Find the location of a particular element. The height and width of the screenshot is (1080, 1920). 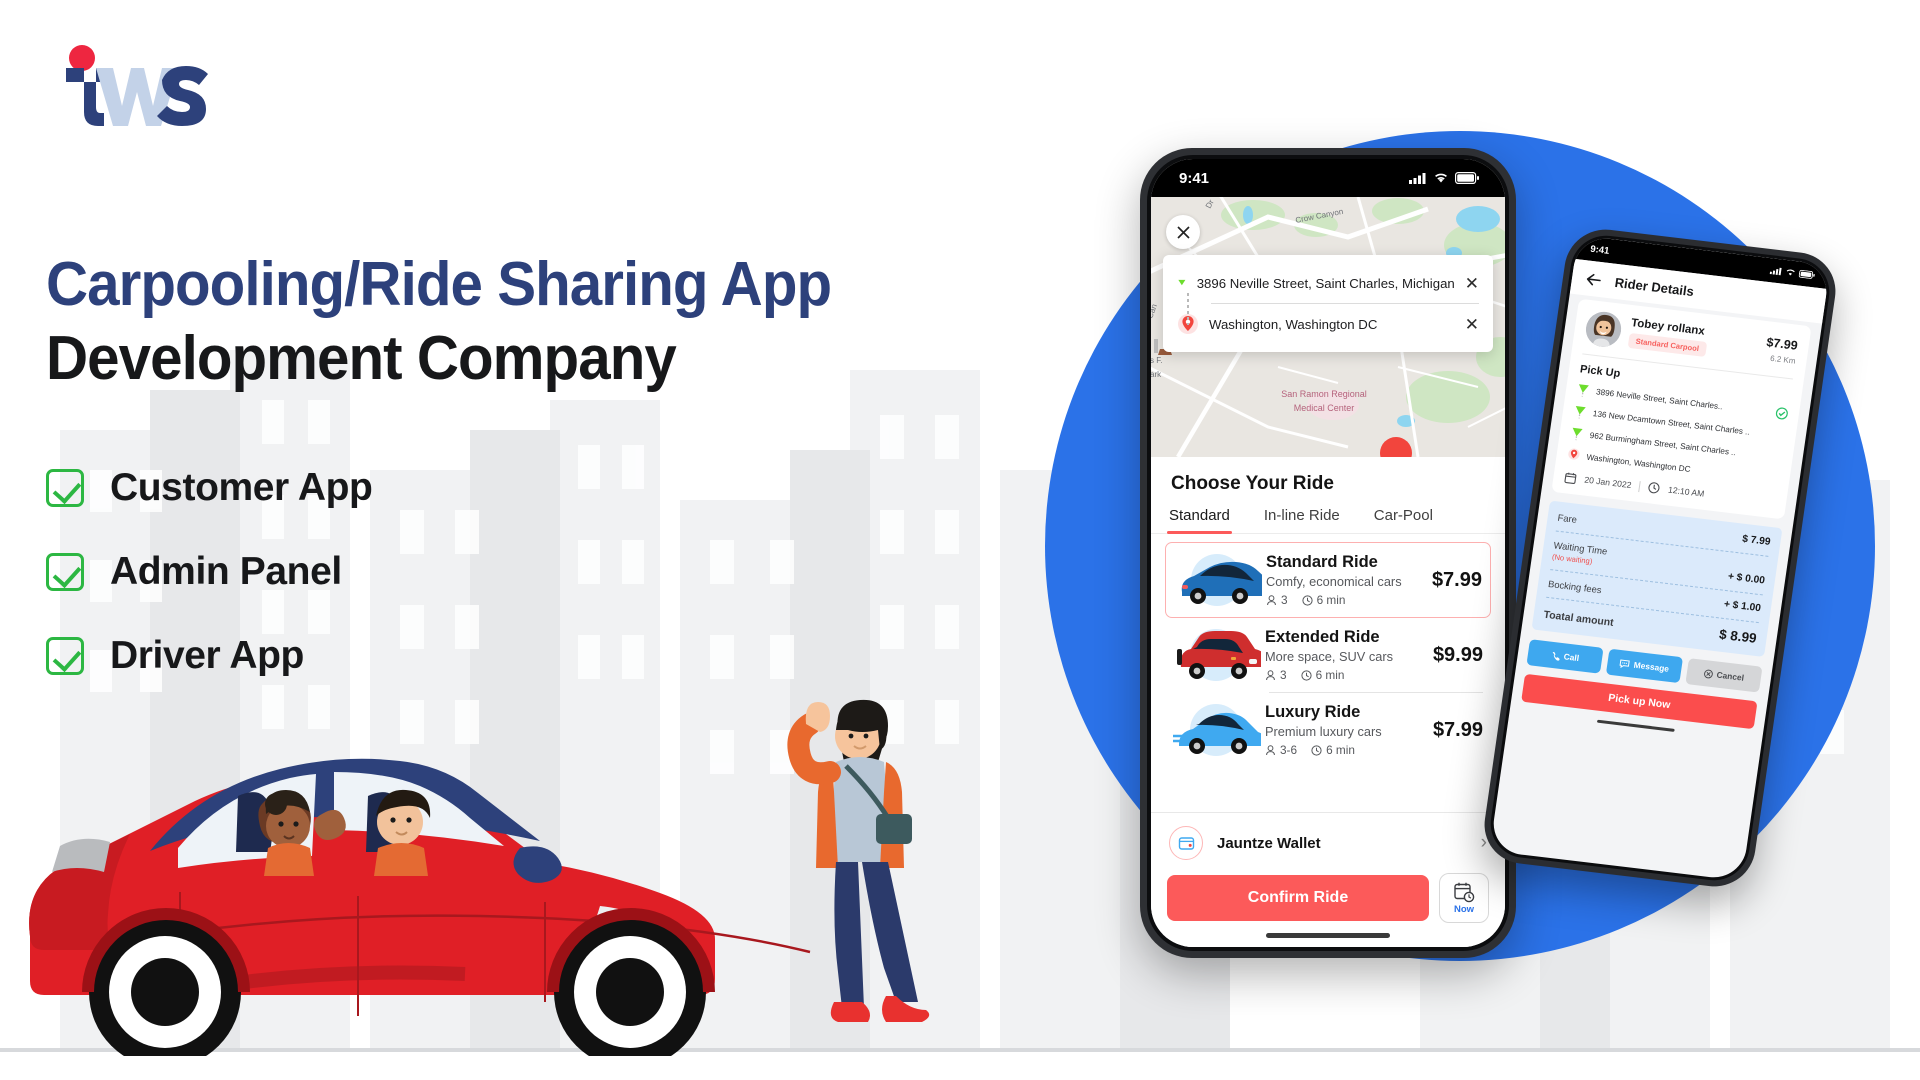

datetime-separator is located at coordinates (1640, 486).